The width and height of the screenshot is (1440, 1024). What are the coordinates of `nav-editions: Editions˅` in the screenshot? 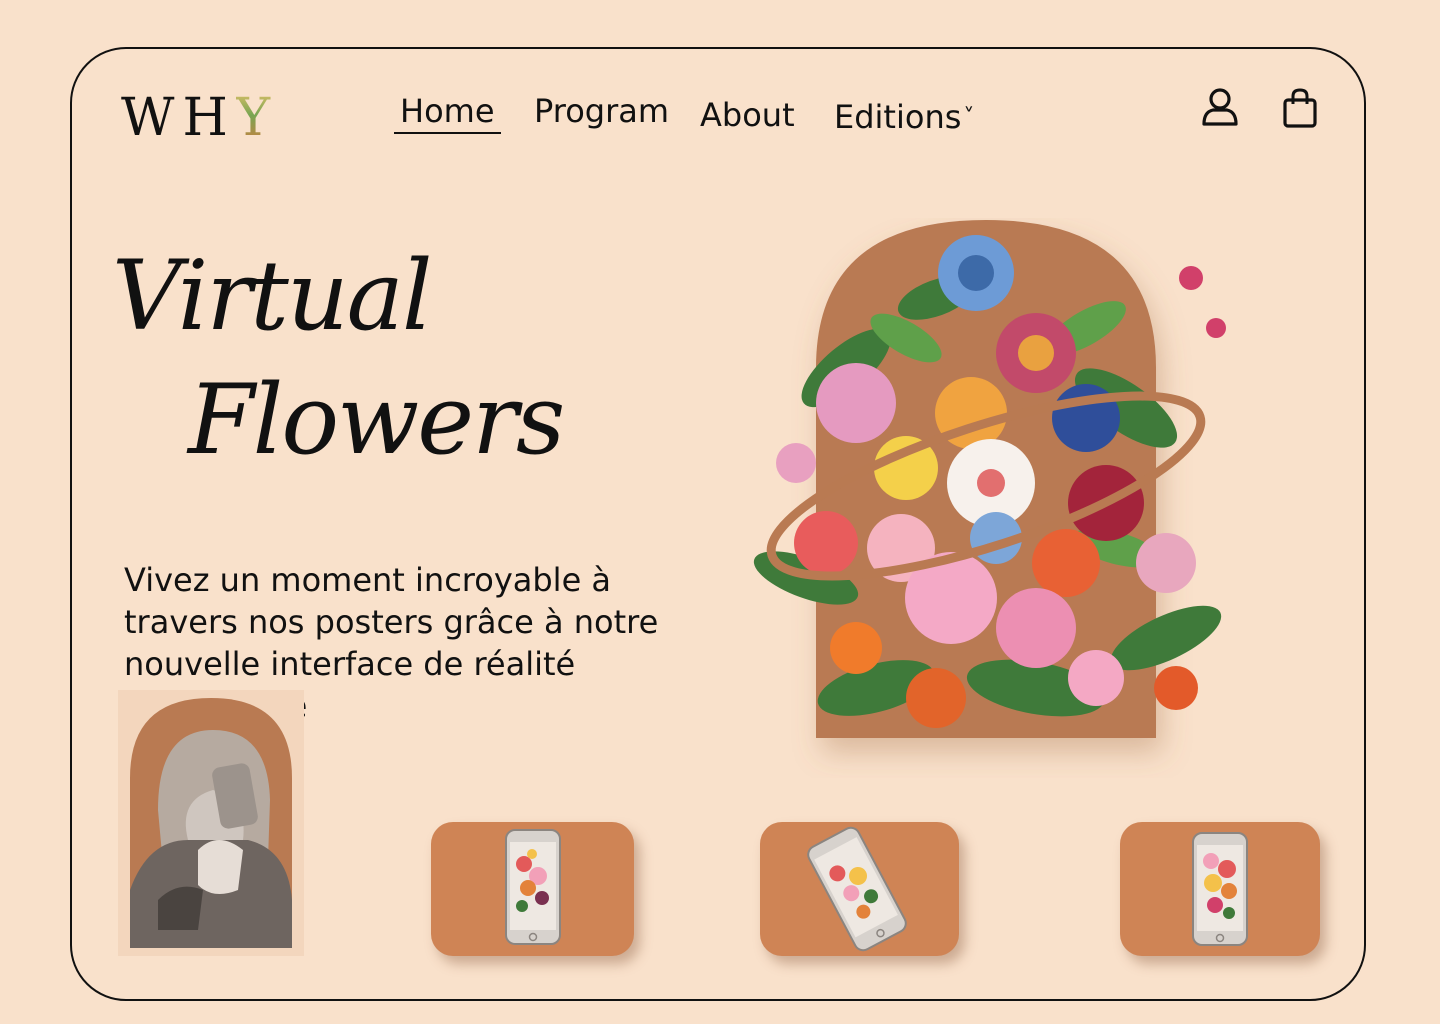 It's located at (904, 117).